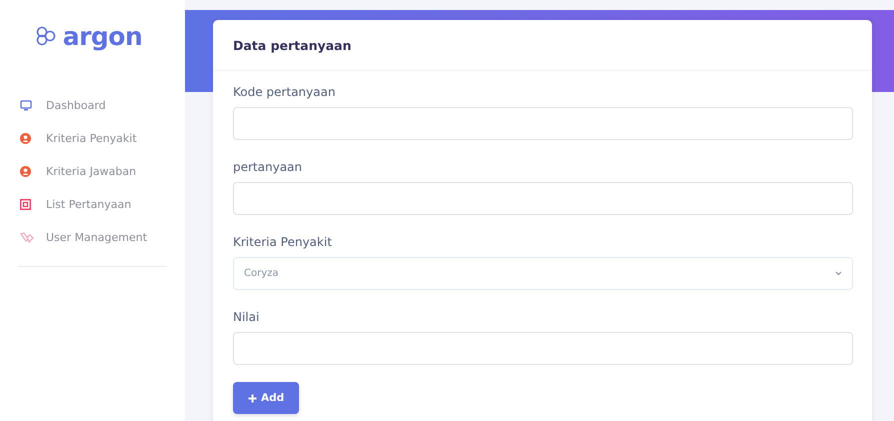  I want to click on field-label: Kode pertanyaan, so click(284, 93).